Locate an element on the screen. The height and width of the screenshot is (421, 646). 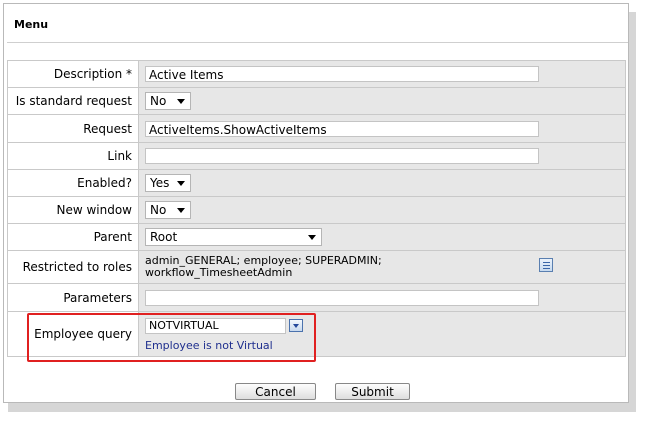
enabled-label: Enabled? is located at coordinates (73, 183).